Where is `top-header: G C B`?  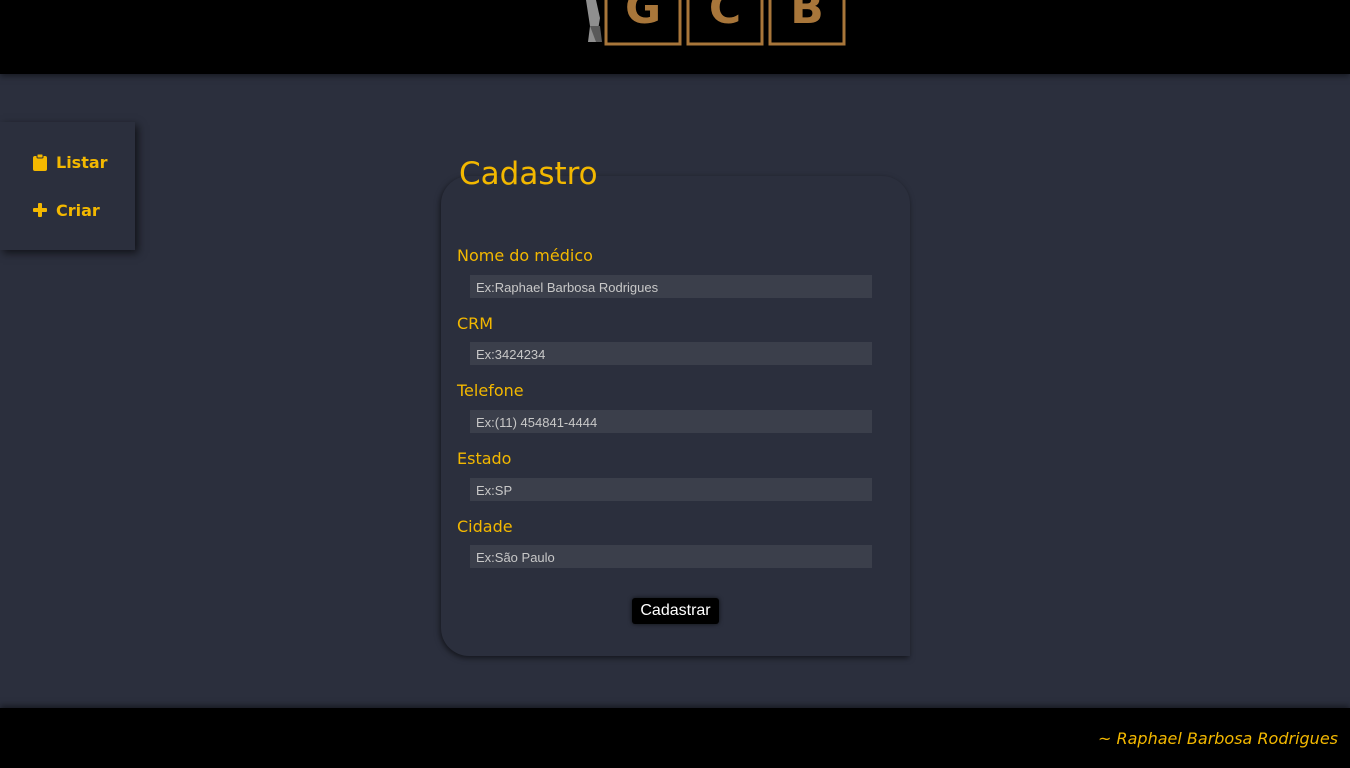
top-header: G C B is located at coordinates (675, 37).